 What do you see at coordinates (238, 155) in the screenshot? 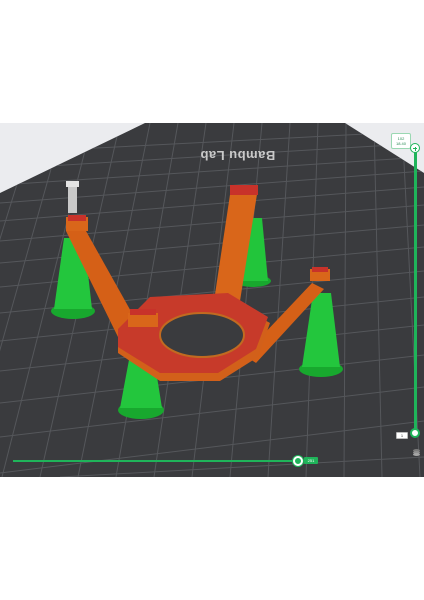
I see `plate-brand-label: Bambu Lab` at bounding box center [238, 155].